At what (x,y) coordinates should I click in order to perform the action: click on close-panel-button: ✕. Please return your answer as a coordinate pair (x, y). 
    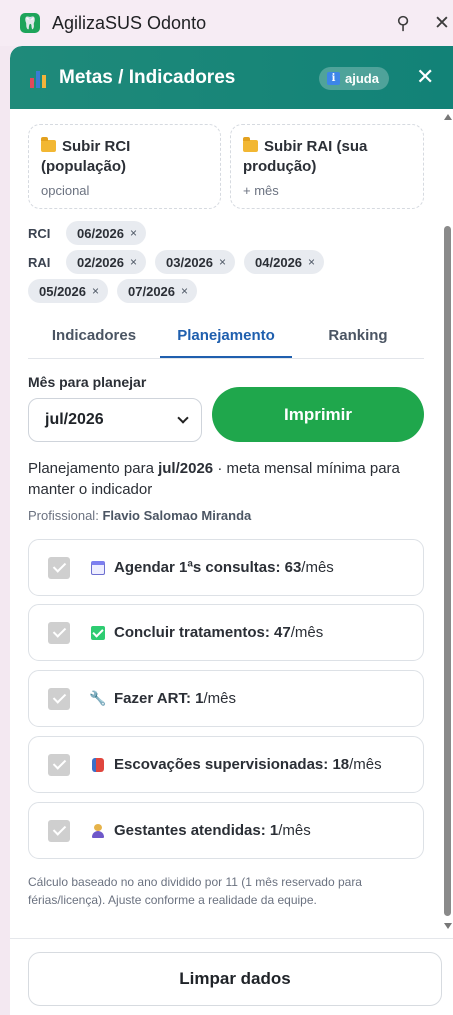
    Looking at the image, I should click on (425, 77).